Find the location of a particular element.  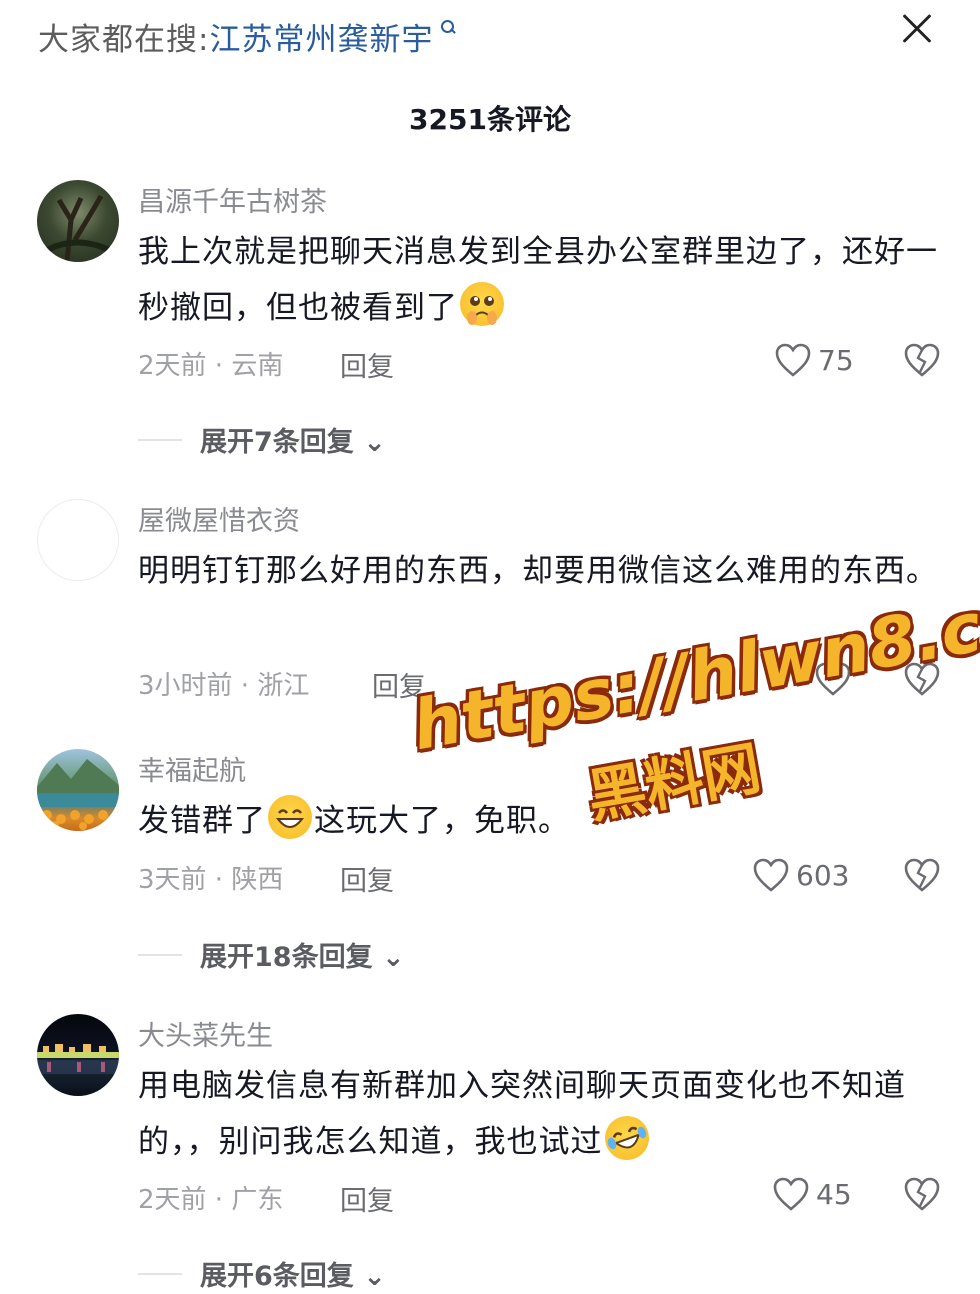

expand-label: 展开7条回复 ⌄ is located at coordinates (293, 442).